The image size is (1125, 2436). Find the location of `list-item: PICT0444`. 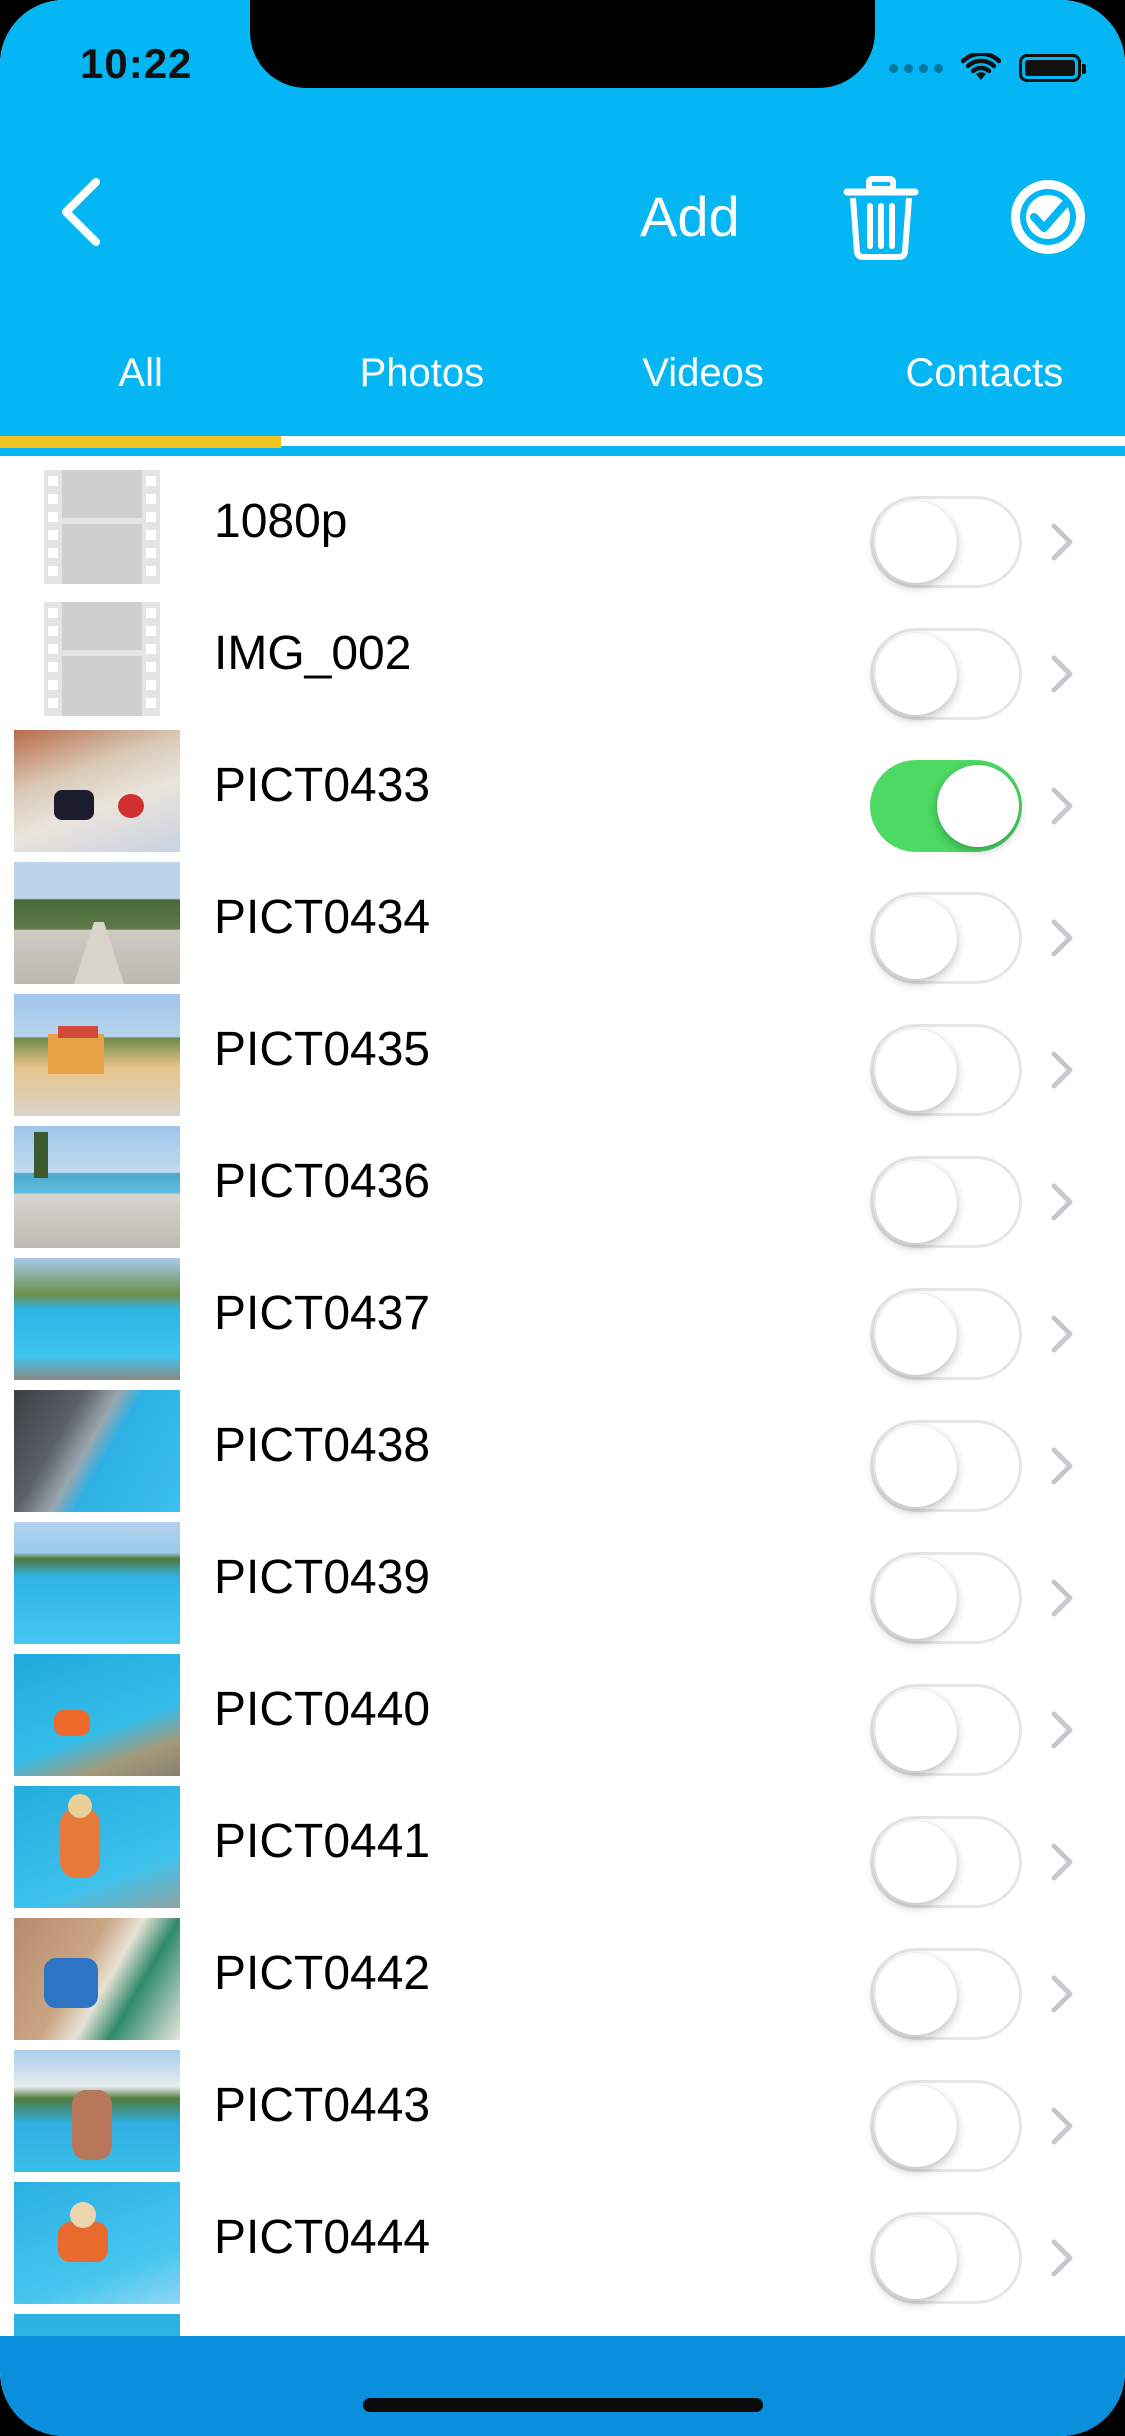

list-item: PICT0444 is located at coordinates (562, 2238).